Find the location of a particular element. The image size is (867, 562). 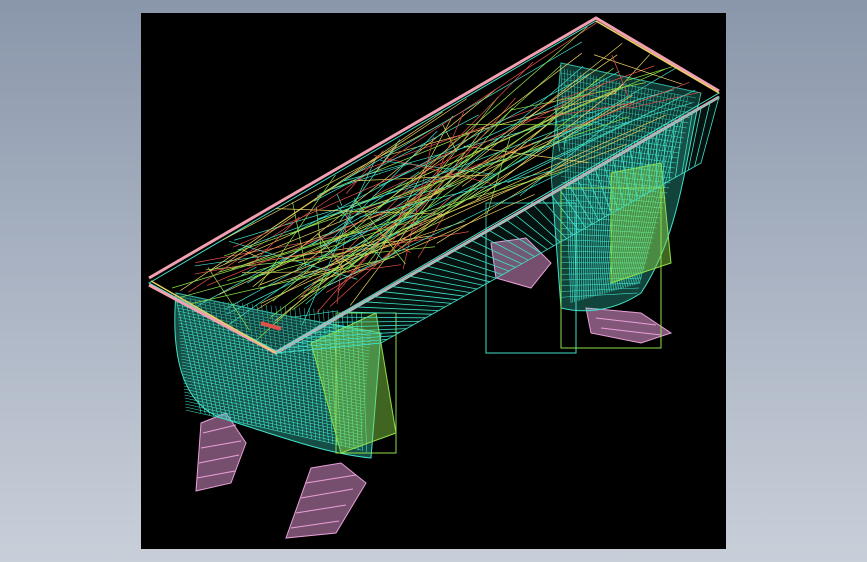

back-right-foot is located at coordinates (629, 325).